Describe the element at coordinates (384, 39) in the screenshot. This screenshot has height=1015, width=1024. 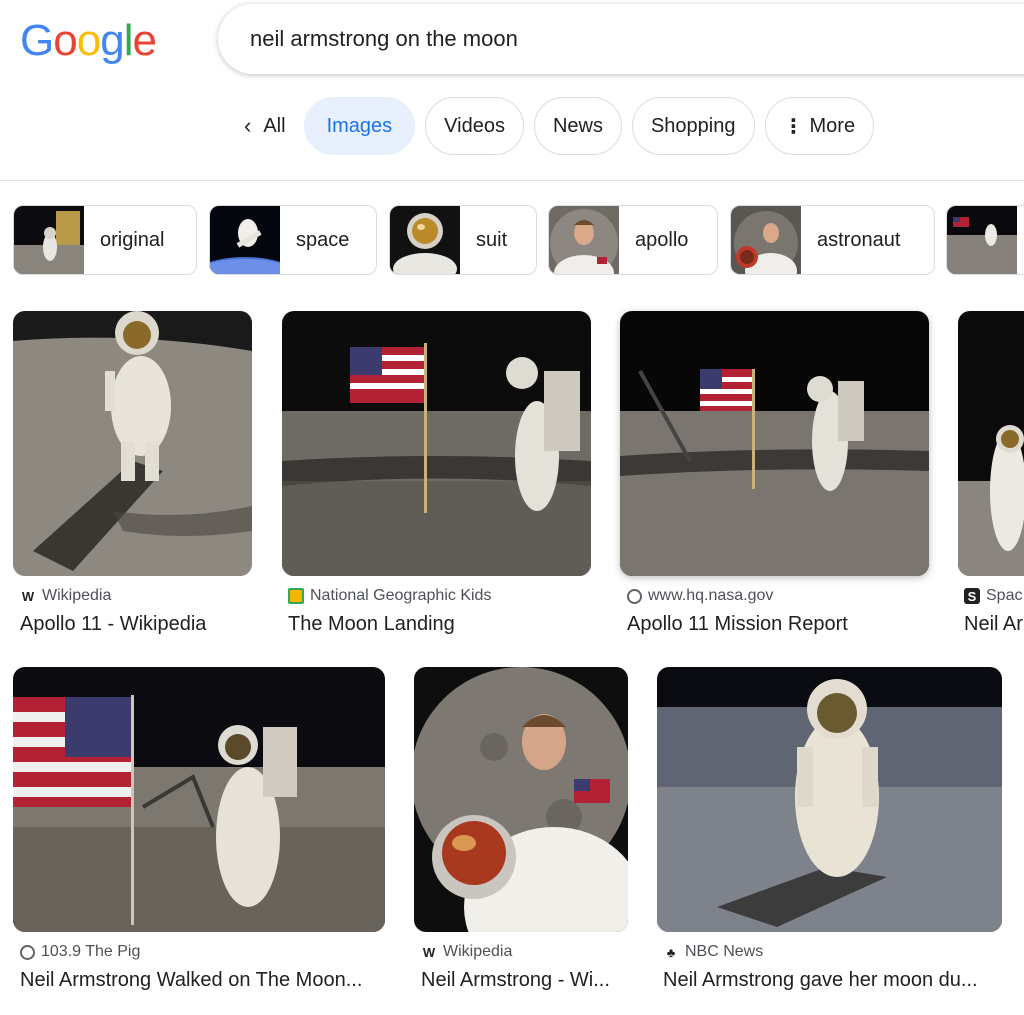
I see `search-query: neil armstrong on the moon` at that location.